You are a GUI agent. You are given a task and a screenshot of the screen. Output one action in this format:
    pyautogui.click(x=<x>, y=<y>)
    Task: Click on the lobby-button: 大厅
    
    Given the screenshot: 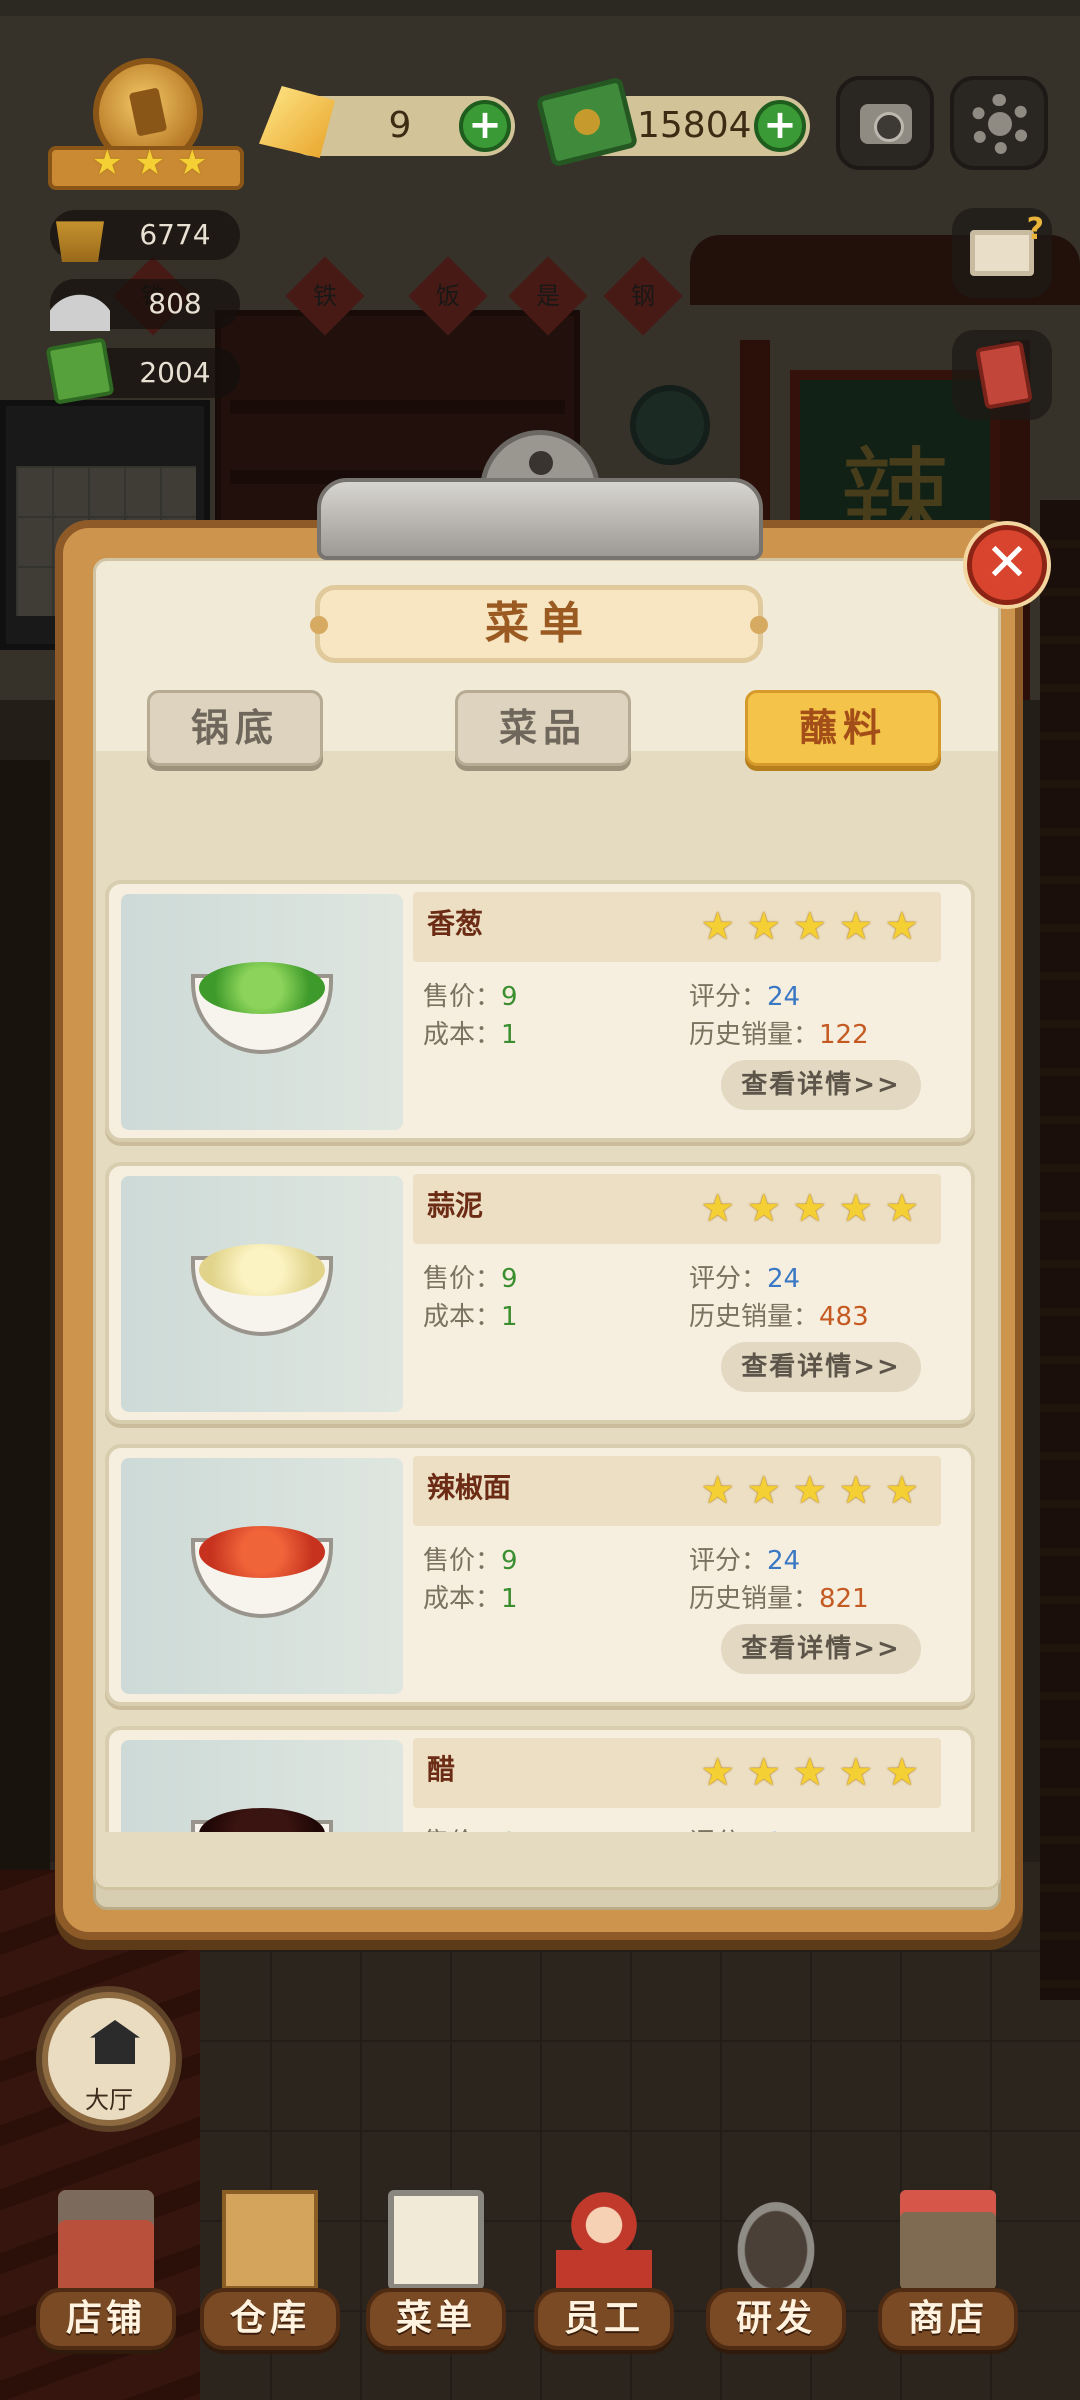 What is the action you would take?
    pyautogui.click(x=109, y=2059)
    